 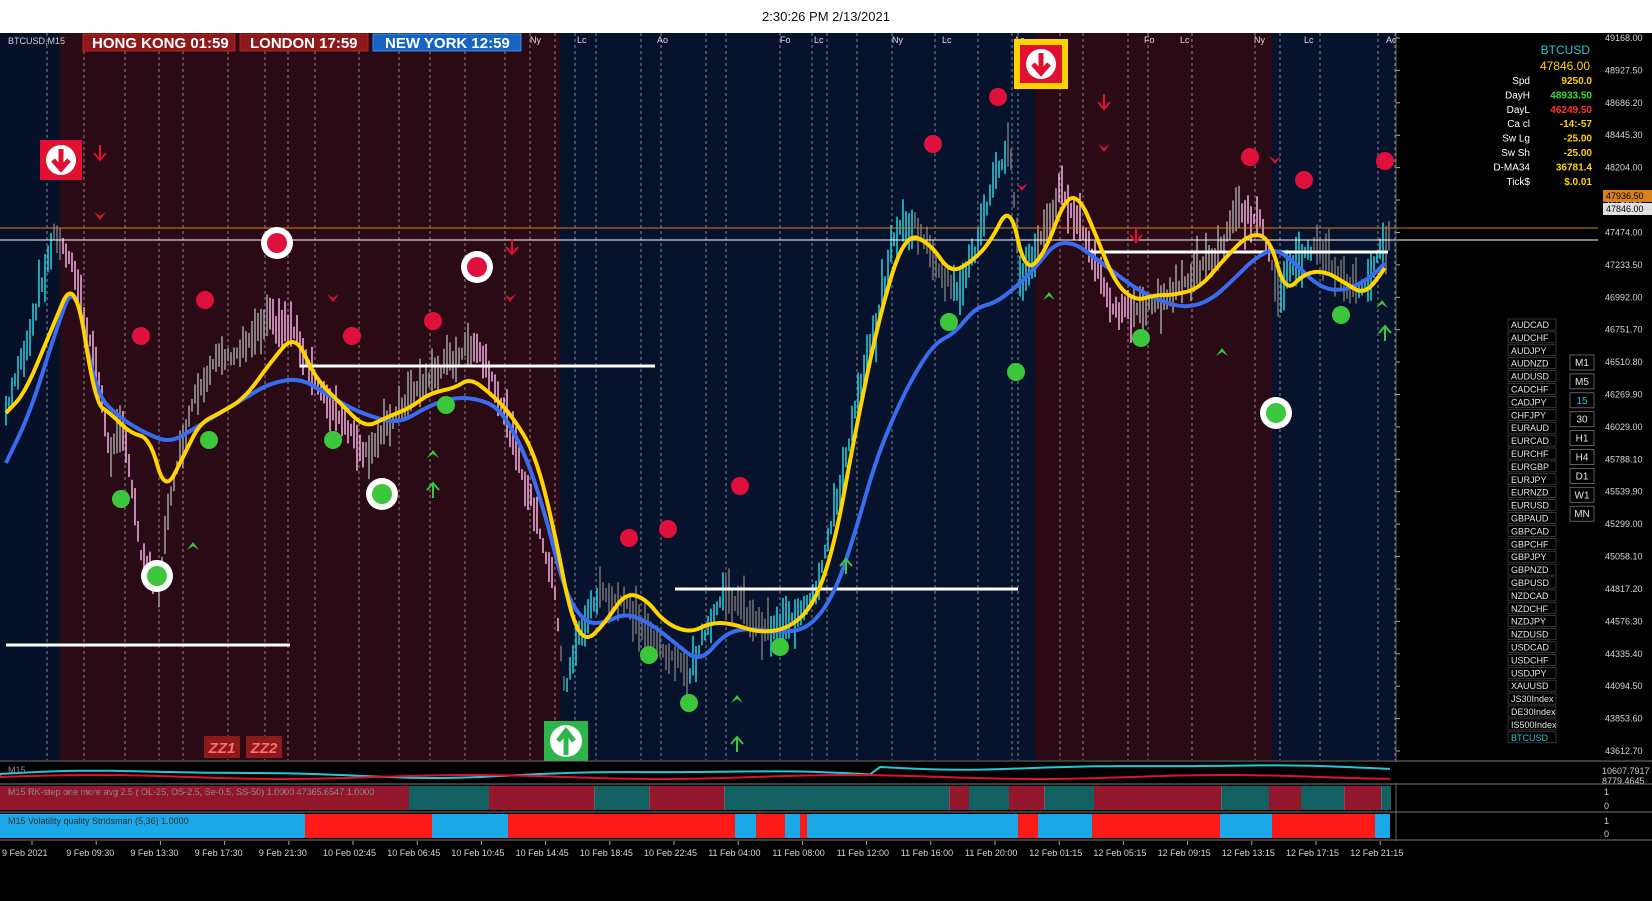 I want to click on symbol-button-gbpaud: GBPAUD, so click(x=1532, y=518).